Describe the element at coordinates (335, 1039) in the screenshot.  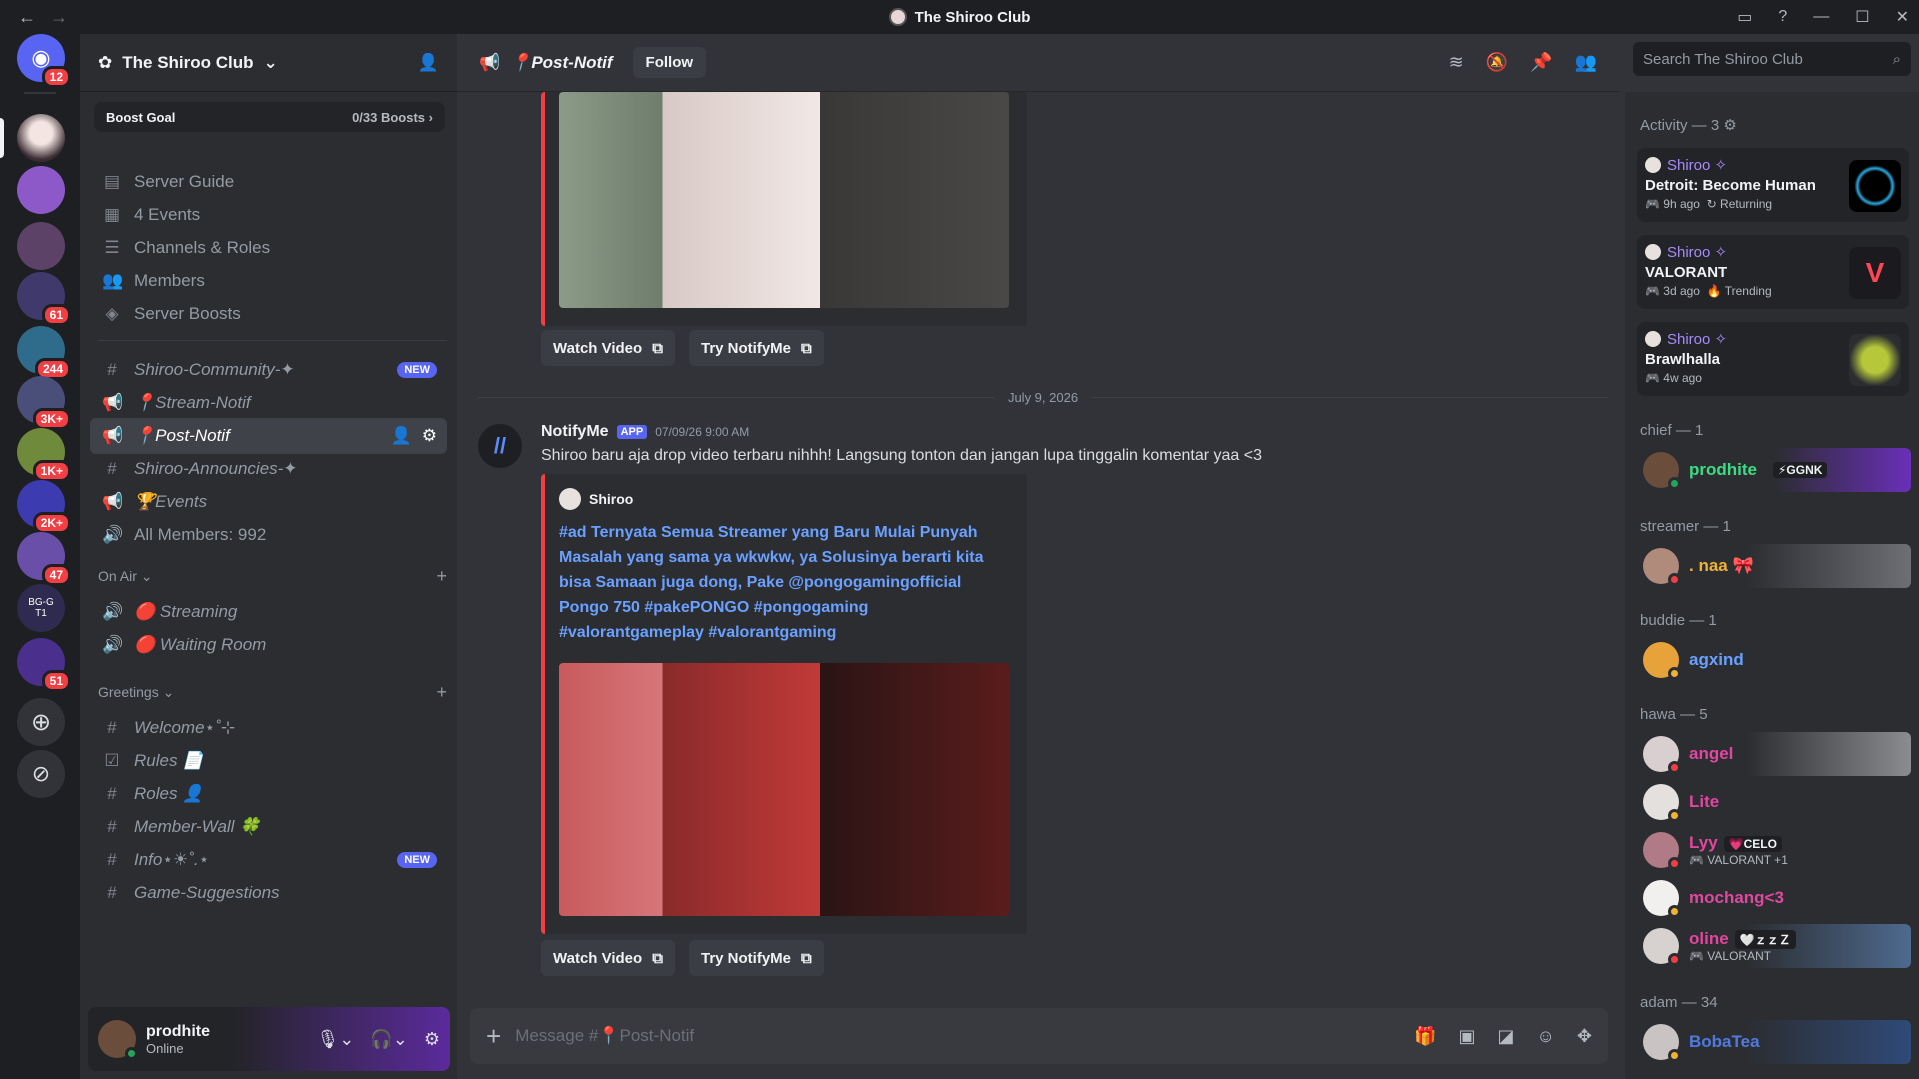
I see `microphone-icon: 🎙⌄` at that location.